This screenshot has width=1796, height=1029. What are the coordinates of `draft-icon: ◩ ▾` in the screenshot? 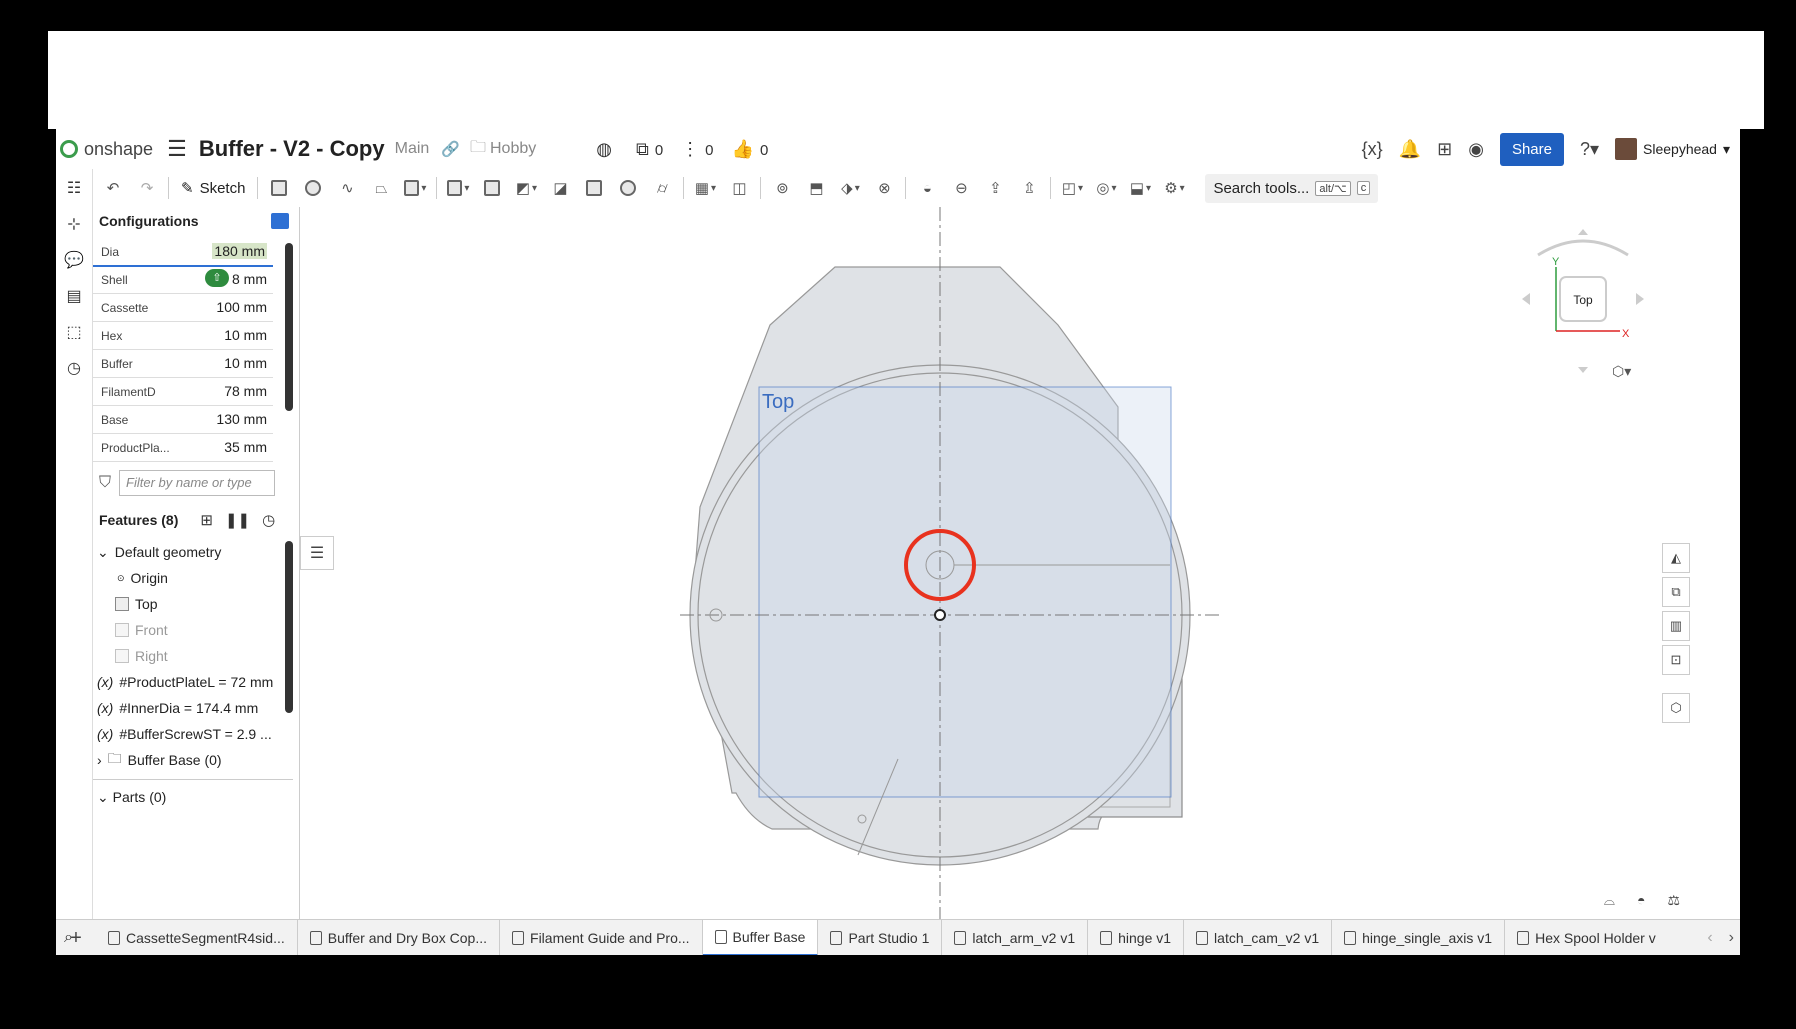 It's located at (526, 188).